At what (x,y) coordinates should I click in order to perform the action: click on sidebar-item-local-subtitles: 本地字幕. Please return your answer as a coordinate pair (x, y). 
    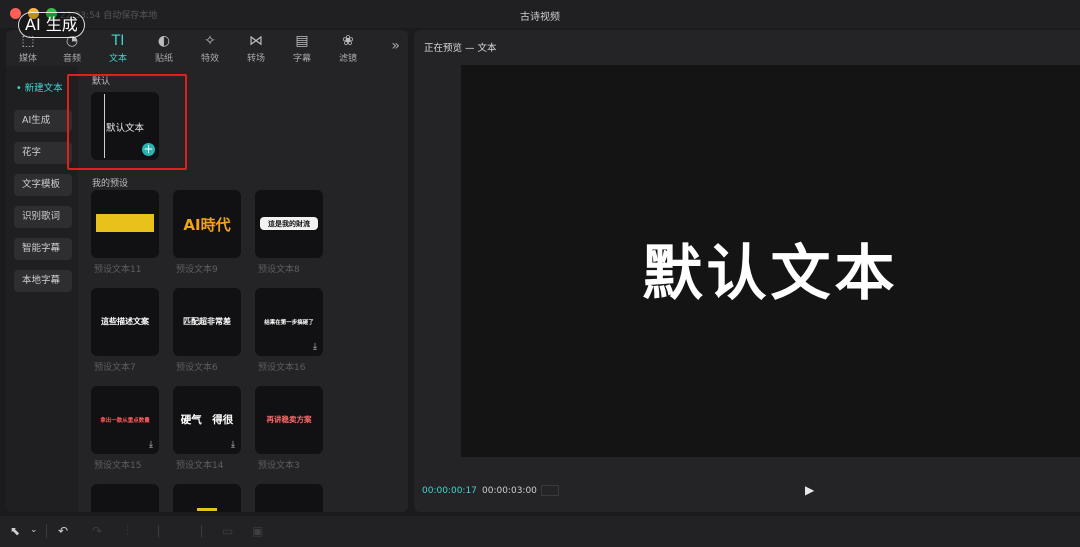
    Looking at the image, I should click on (43, 281).